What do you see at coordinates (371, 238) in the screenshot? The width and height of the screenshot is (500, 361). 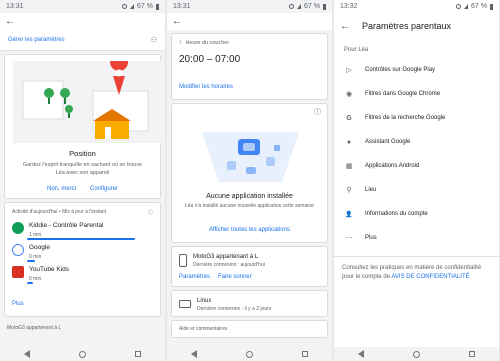 I see `settings-item-label: Plus` at bounding box center [371, 238].